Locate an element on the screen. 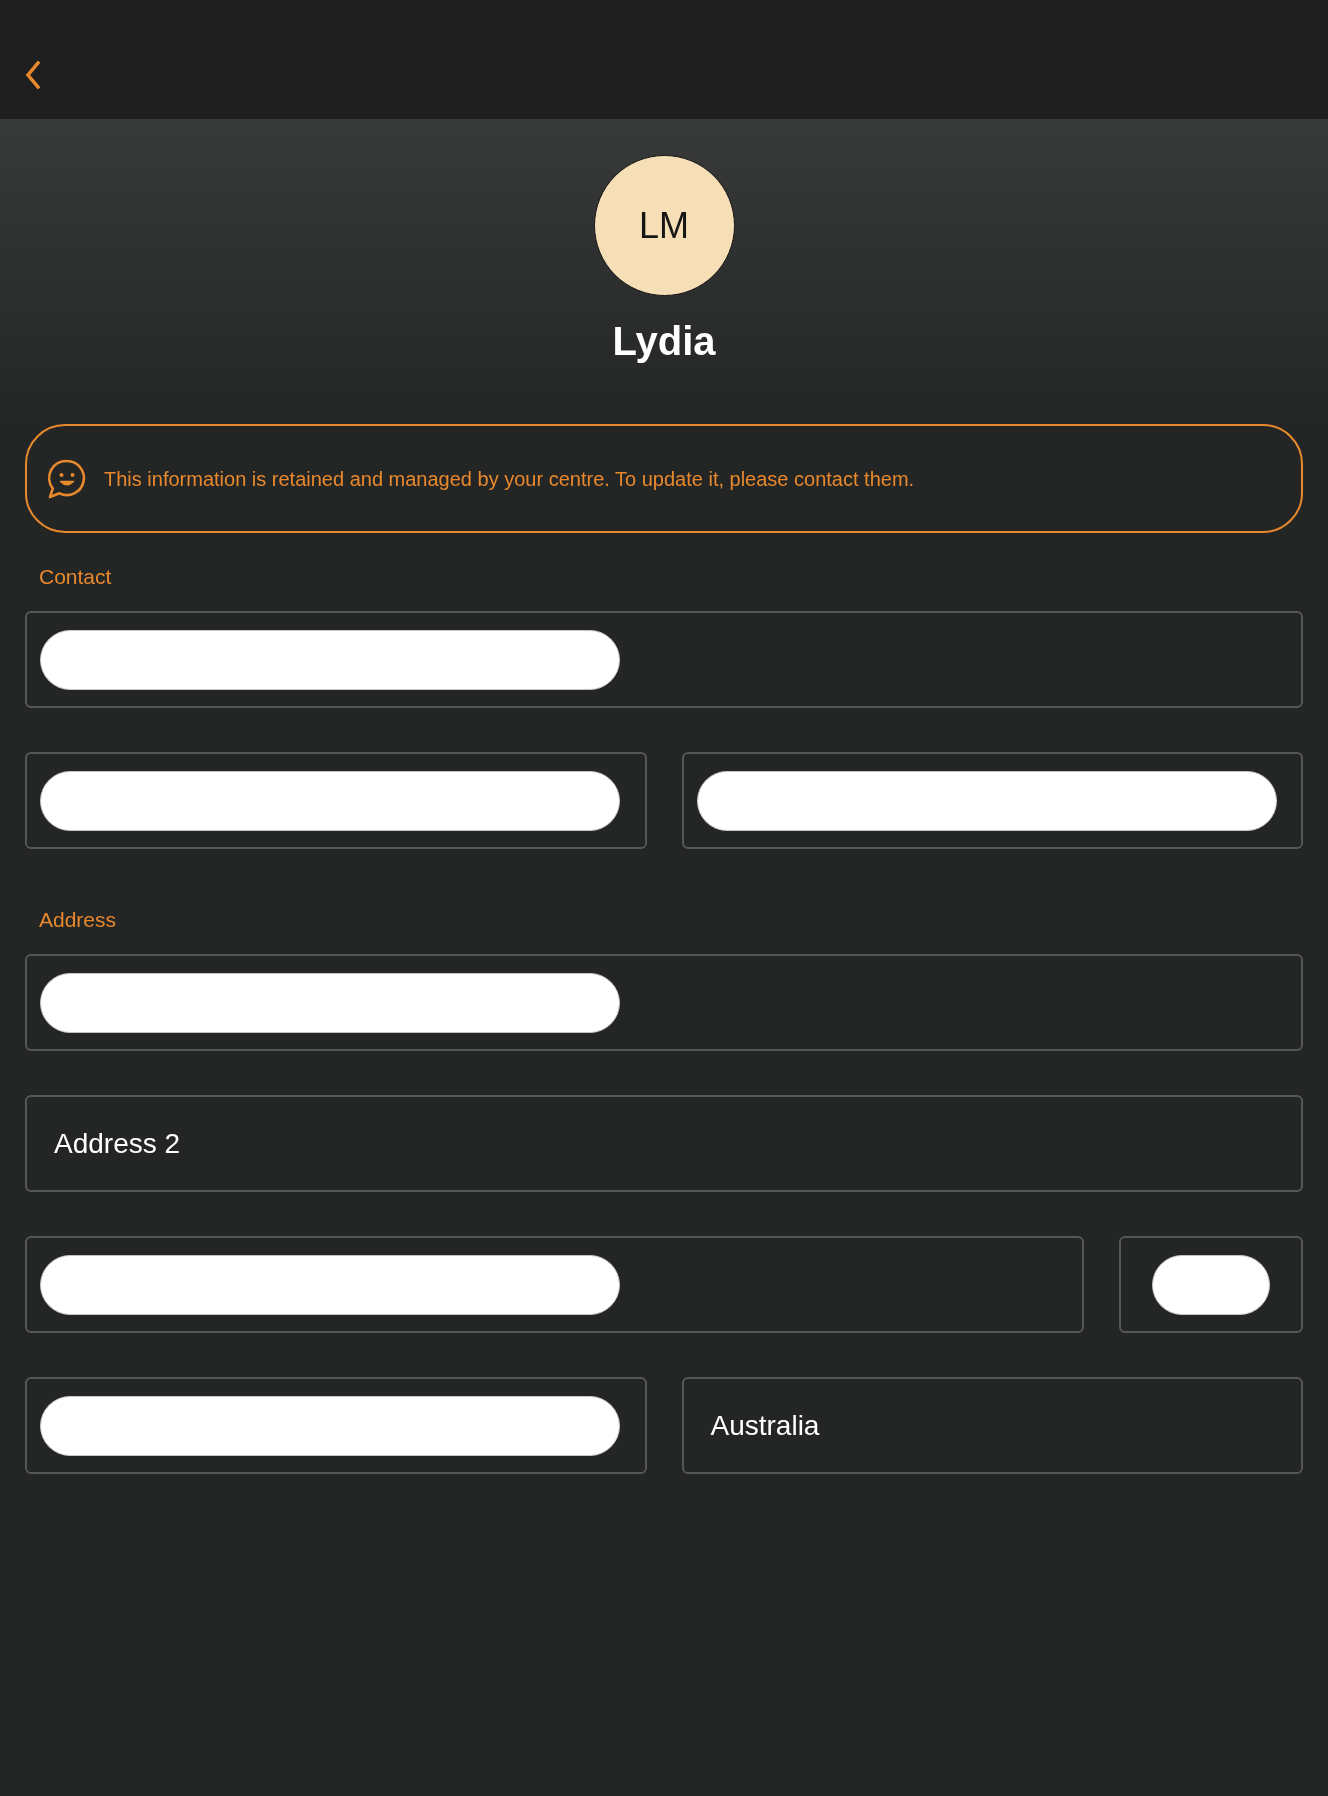  section-label: Contact is located at coordinates (75, 577).